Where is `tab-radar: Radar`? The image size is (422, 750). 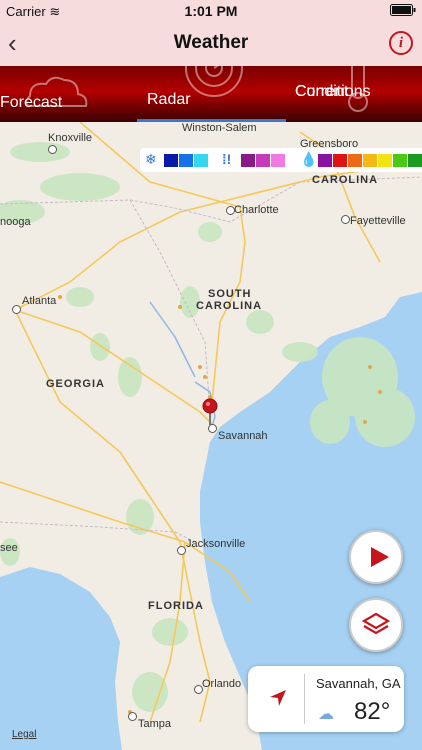 tab-radar: Radar is located at coordinates (211, 94).